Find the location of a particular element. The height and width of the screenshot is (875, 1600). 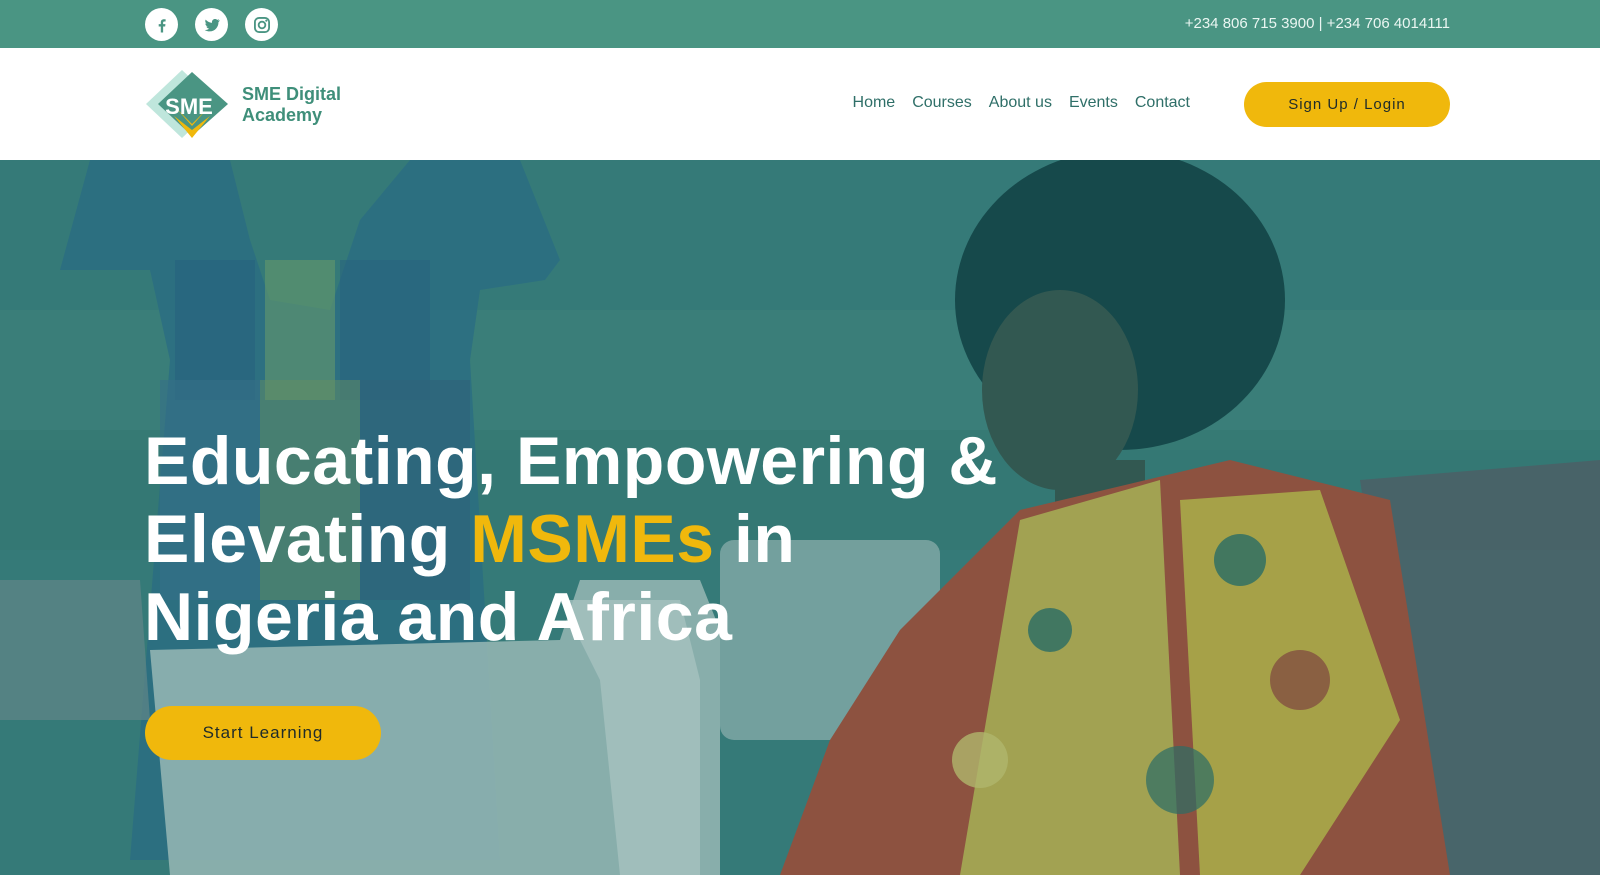

brand-line-1: SME Digital is located at coordinates (292, 94).